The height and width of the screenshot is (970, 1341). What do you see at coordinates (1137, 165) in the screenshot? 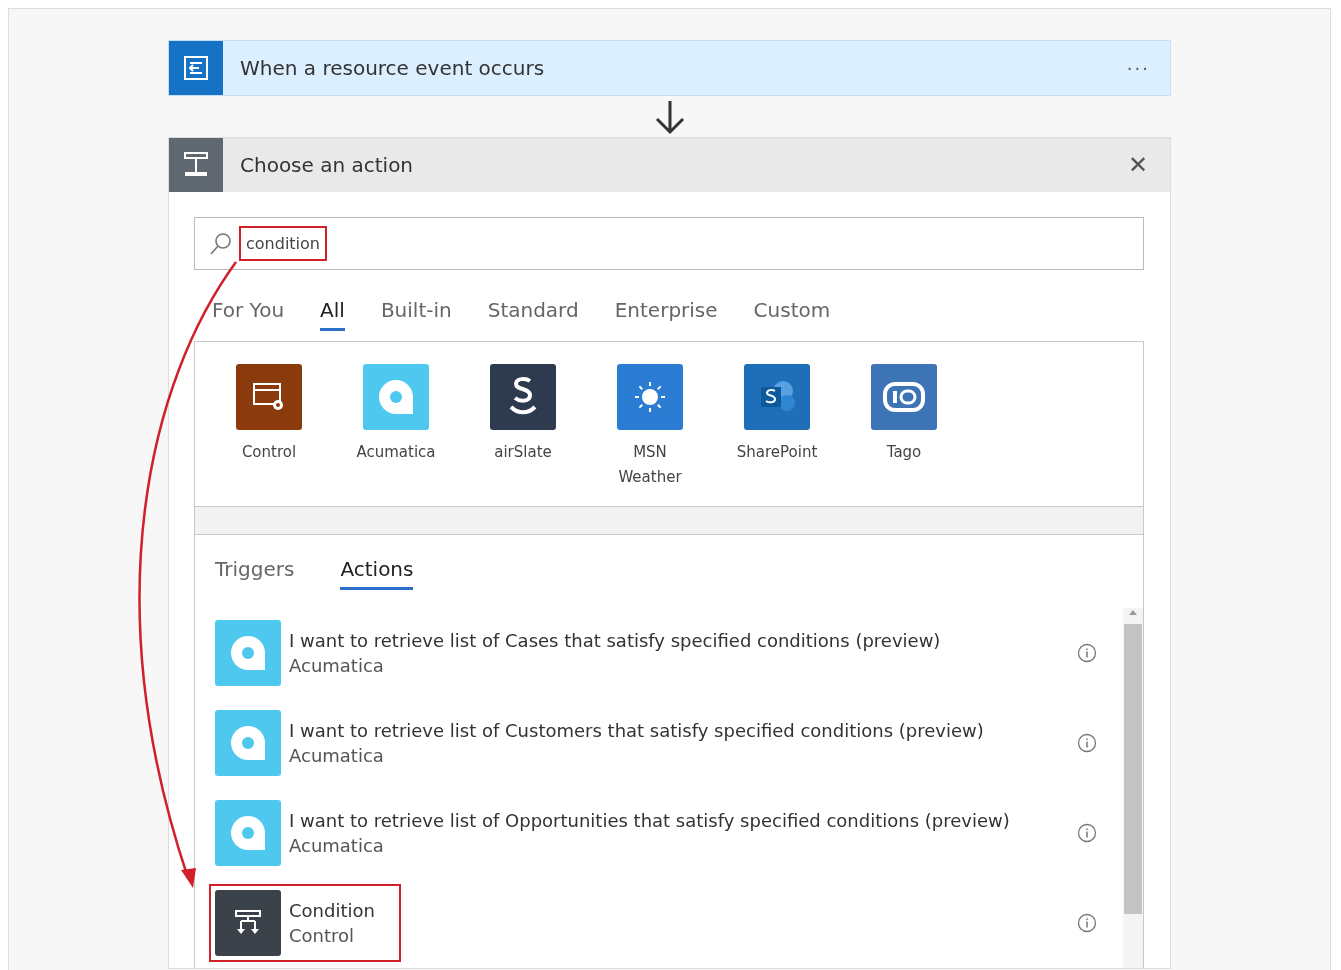
I see `close-button: ✕` at bounding box center [1137, 165].